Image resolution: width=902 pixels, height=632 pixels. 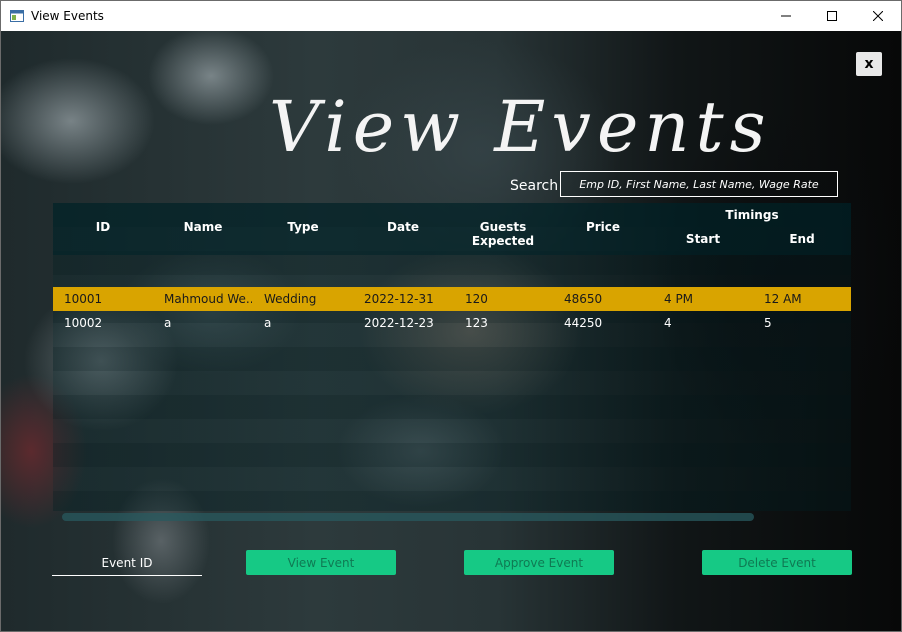 What do you see at coordinates (802, 239) in the screenshot?
I see `column-header-end: End` at bounding box center [802, 239].